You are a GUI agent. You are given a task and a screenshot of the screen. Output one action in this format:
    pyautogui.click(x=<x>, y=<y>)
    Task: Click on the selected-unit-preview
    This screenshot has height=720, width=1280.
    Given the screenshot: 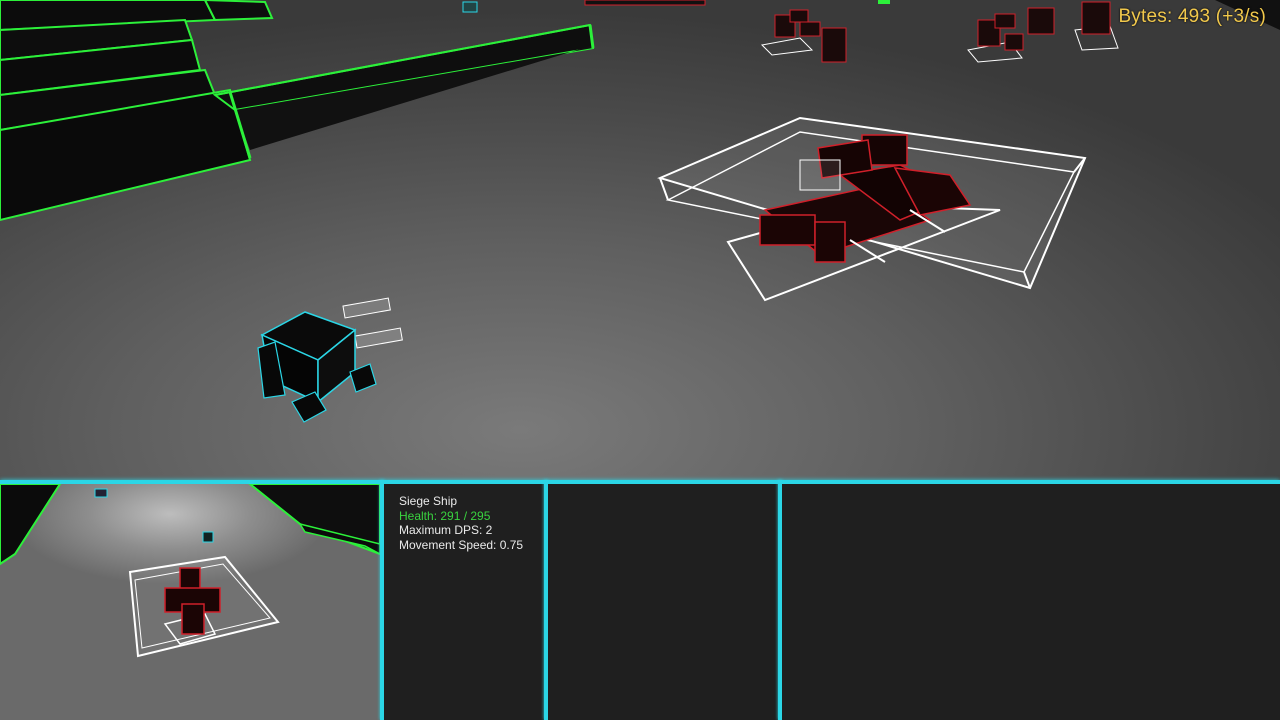 What is the action you would take?
    pyautogui.click(x=204, y=606)
    